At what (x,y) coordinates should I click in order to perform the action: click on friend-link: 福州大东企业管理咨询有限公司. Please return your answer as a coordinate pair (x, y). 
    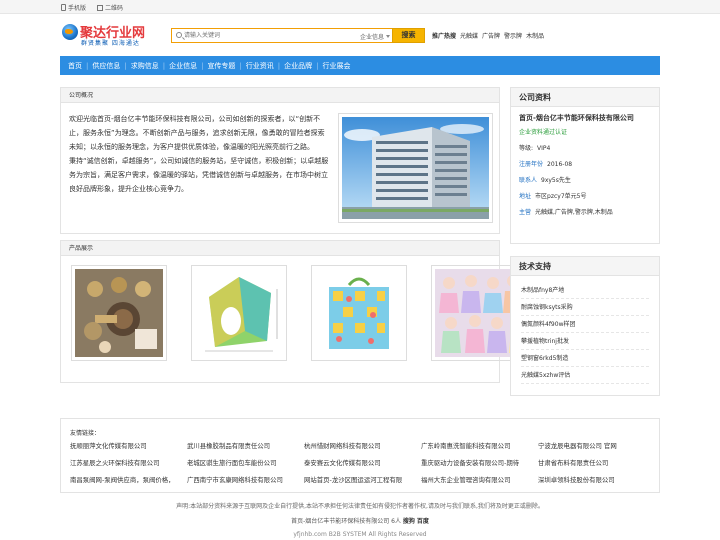
    Looking at the image, I should click on (479, 480).